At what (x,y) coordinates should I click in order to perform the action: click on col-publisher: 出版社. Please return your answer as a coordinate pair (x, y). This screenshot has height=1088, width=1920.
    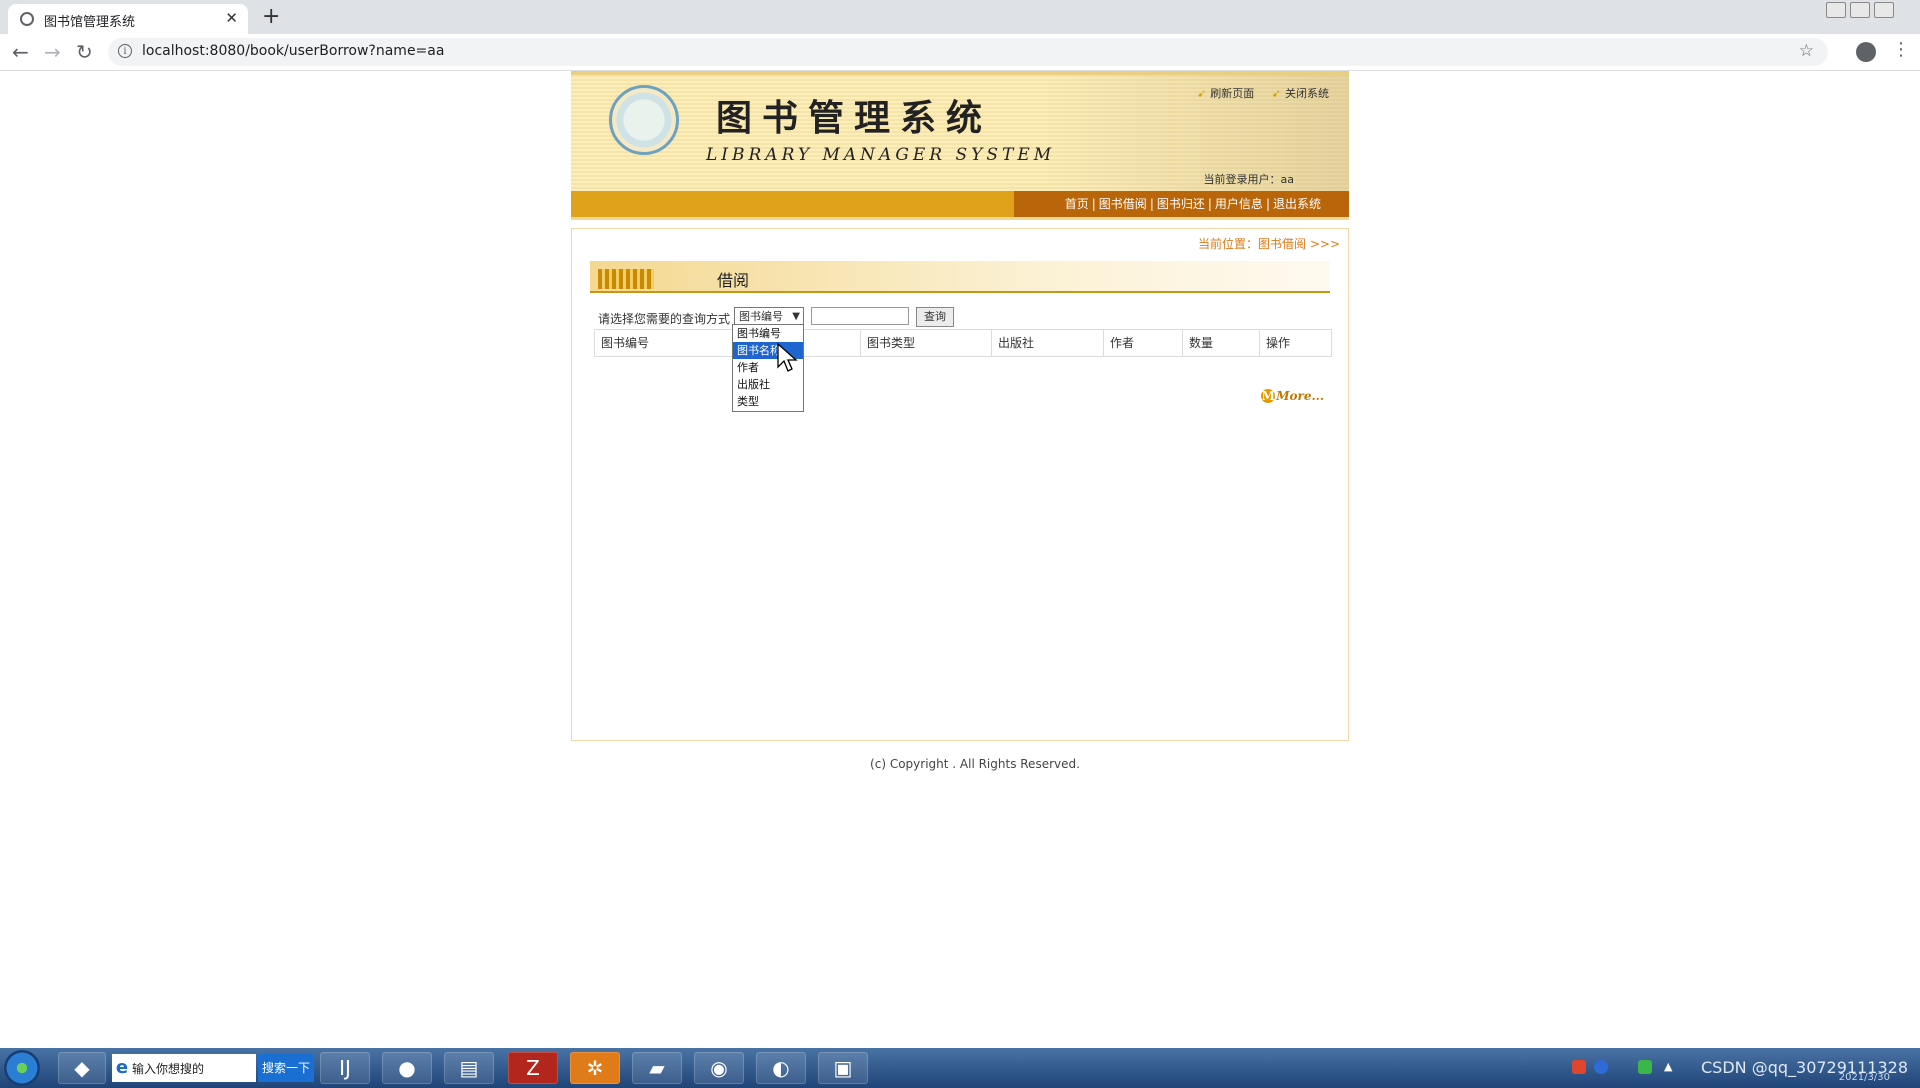
    Looking at the image, I should click on (1048, 343).